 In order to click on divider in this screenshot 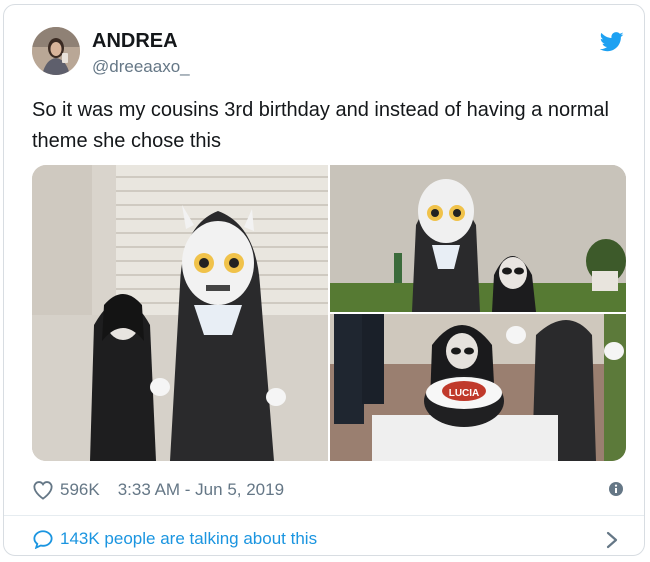, I will do `click(324, 515)`.